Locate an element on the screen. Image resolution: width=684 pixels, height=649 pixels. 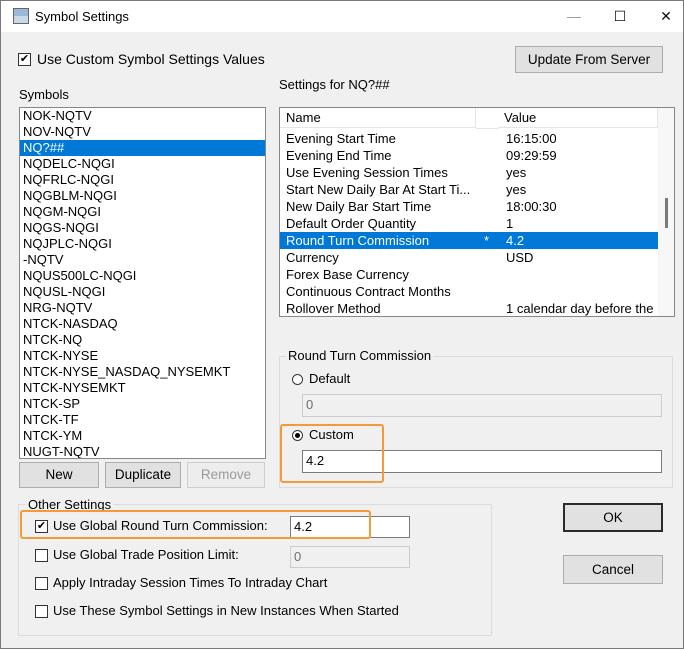
column-header-flag is located at coordinates (487, 118).